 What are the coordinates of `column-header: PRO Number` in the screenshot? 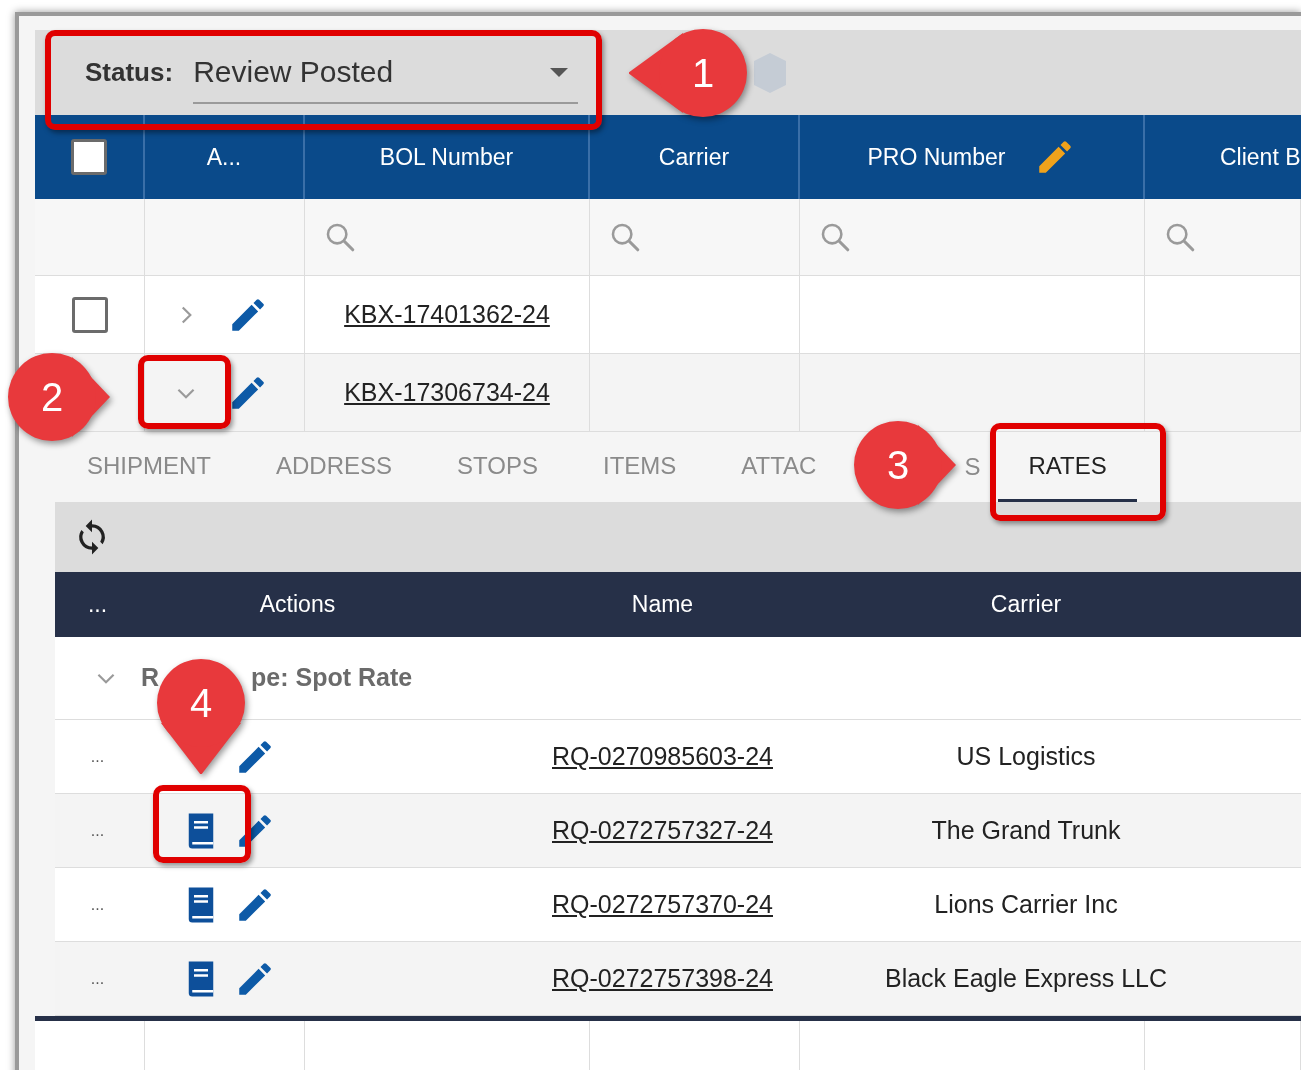 It's located at (936, 157).